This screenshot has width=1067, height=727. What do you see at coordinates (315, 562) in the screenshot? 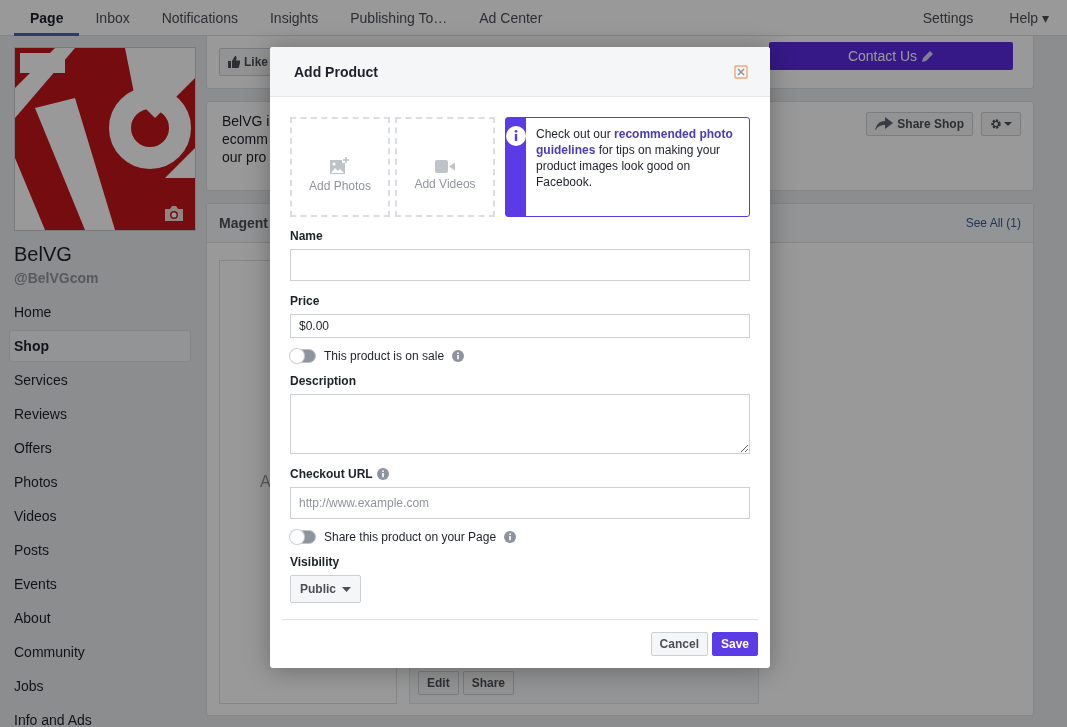
I see `field-label: Visibility` at bounding box center [315, 562].